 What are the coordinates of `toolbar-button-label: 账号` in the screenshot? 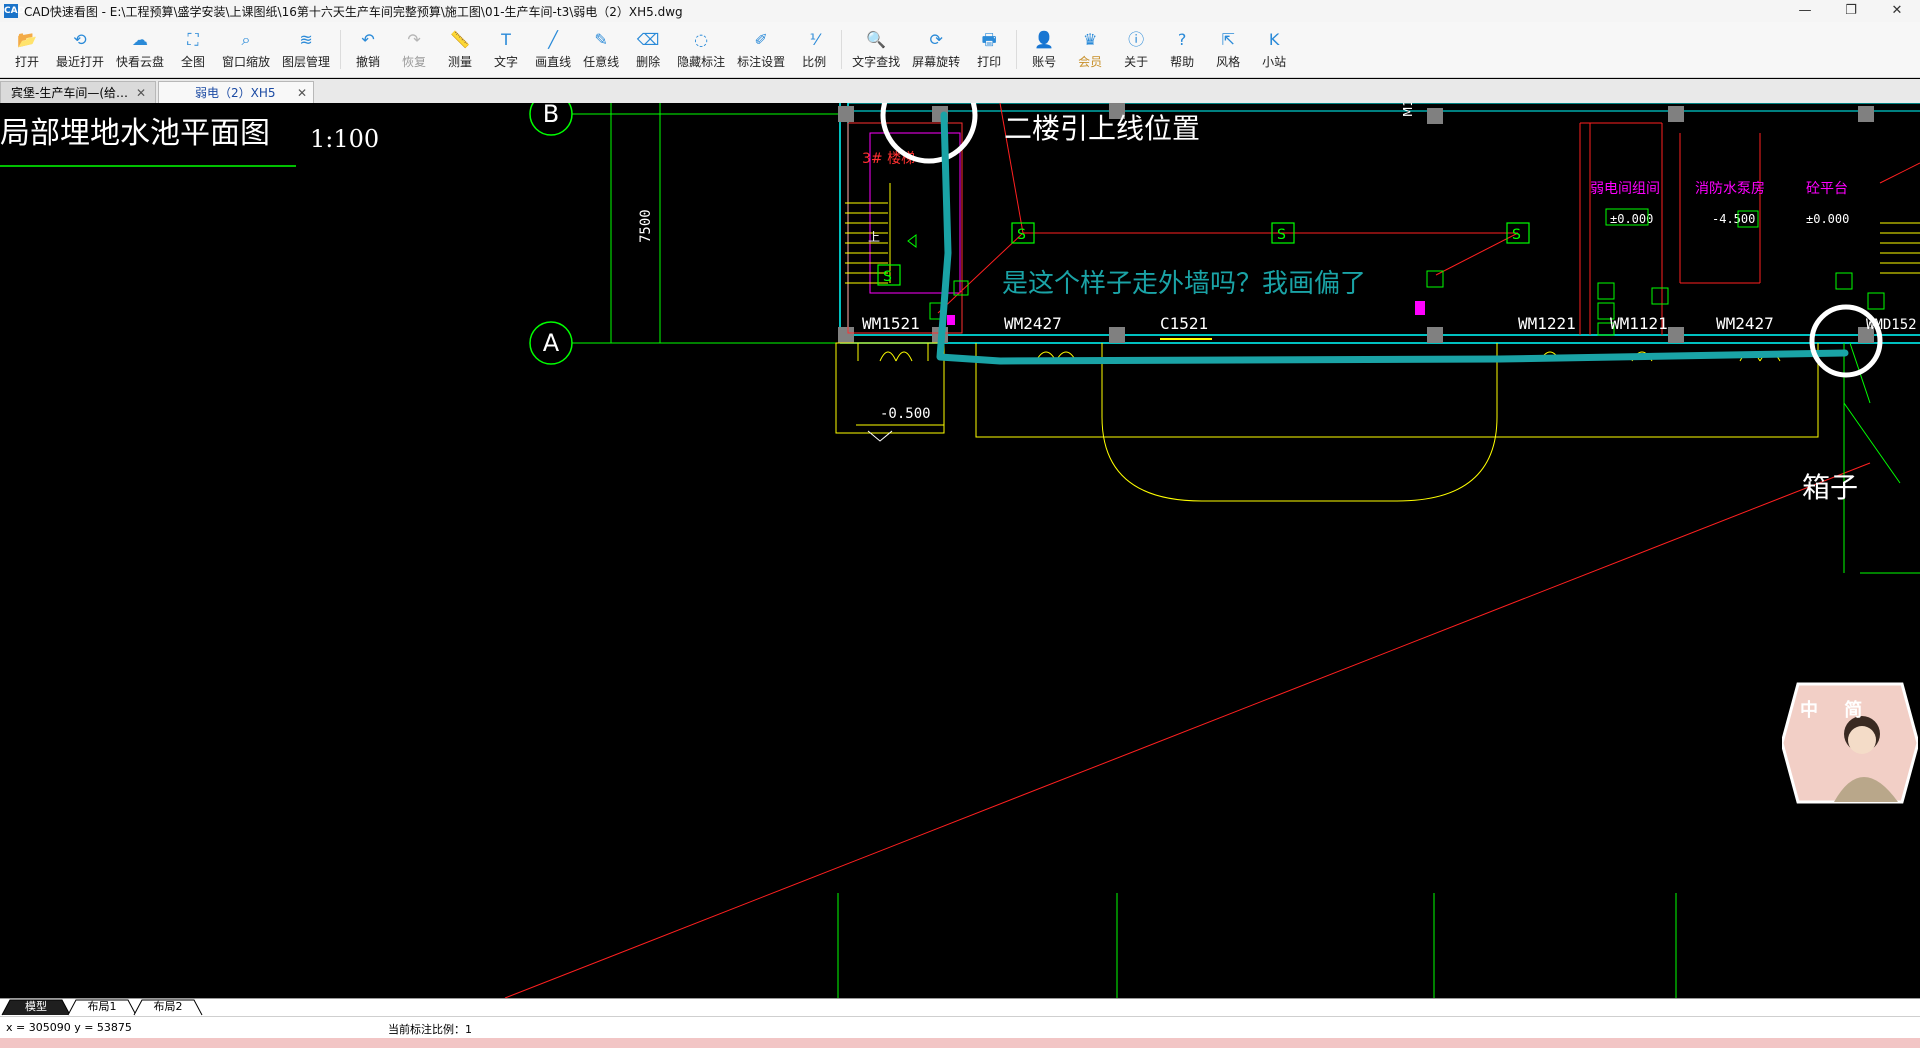 It's located at (1044, 61).